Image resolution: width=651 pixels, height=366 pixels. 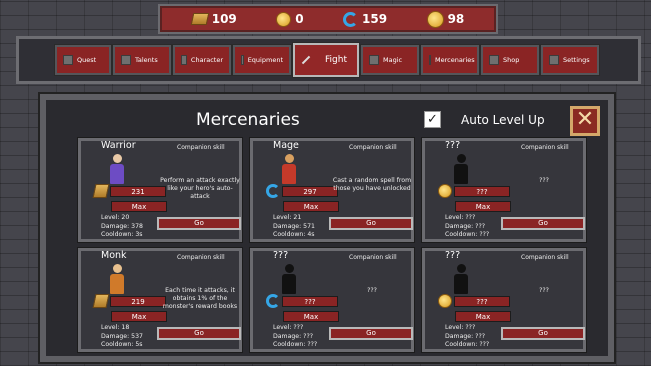 I want to click on level-cost: 231, so click(x=129, y=191).